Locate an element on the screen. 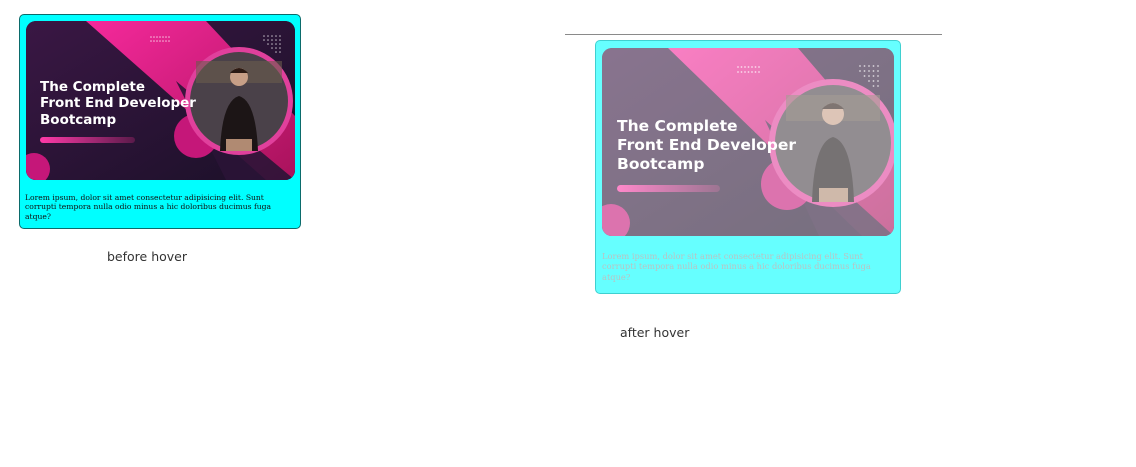  caption-before-hover: before hover is located at coordinates (147, 256).